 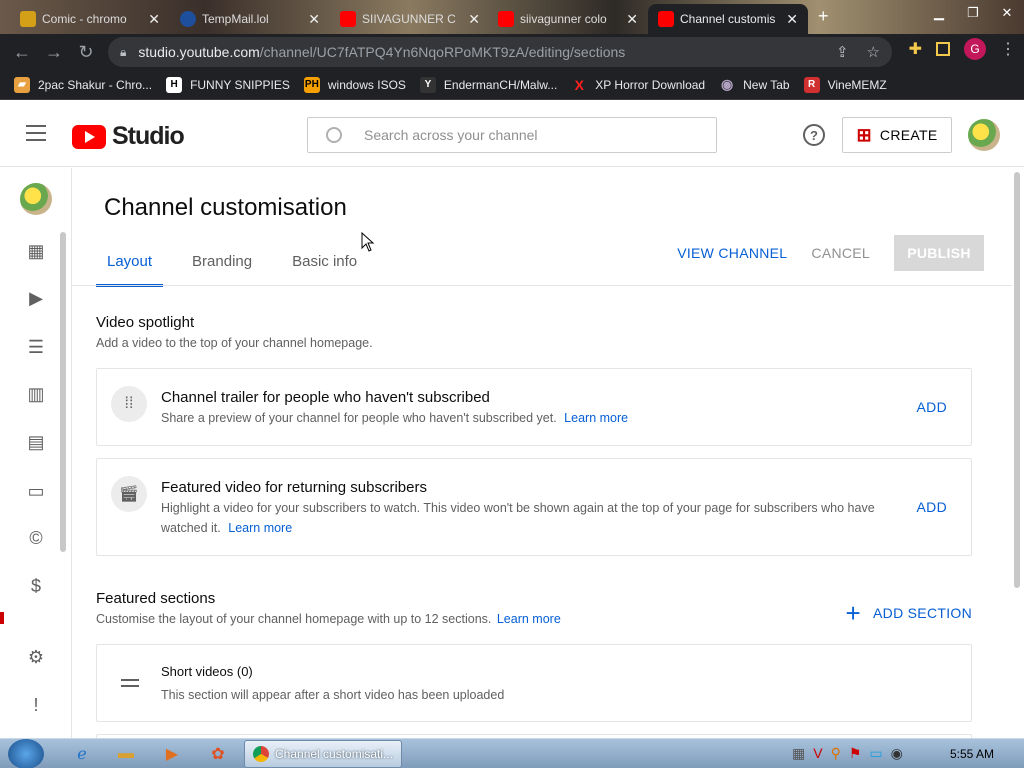 What do you see at coordinates (36, 135) in the screenshot?
I see `hamburger-menu-icon` at bounding box center [36, 135].